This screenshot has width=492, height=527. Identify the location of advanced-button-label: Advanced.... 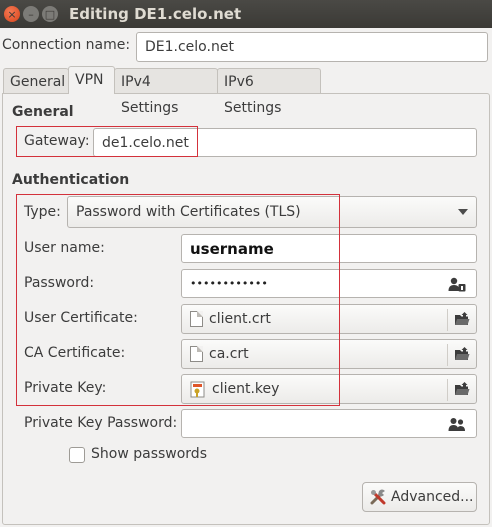
(432, 497).